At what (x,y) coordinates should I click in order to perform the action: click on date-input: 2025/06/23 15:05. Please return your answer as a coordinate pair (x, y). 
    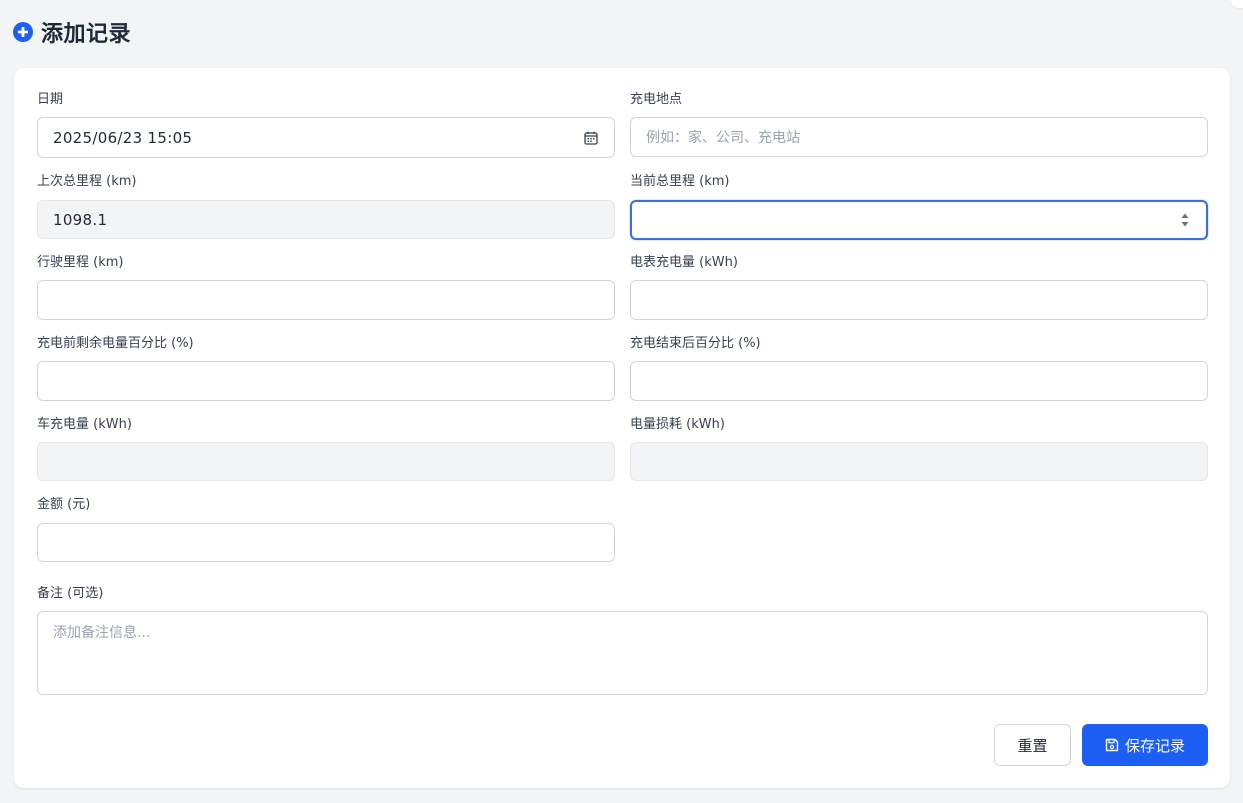
    Looking at the image, I should click on (326, 137).